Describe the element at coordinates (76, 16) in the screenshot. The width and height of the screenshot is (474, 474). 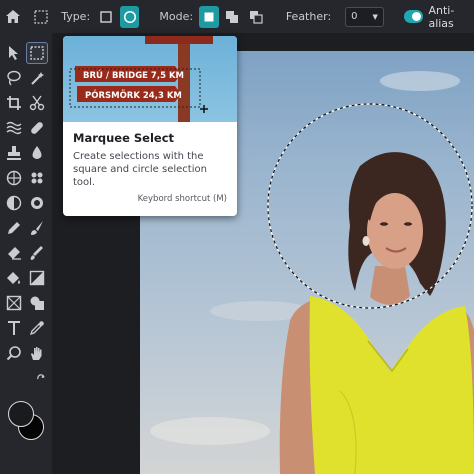
I see `type-label: Type:` at that location.